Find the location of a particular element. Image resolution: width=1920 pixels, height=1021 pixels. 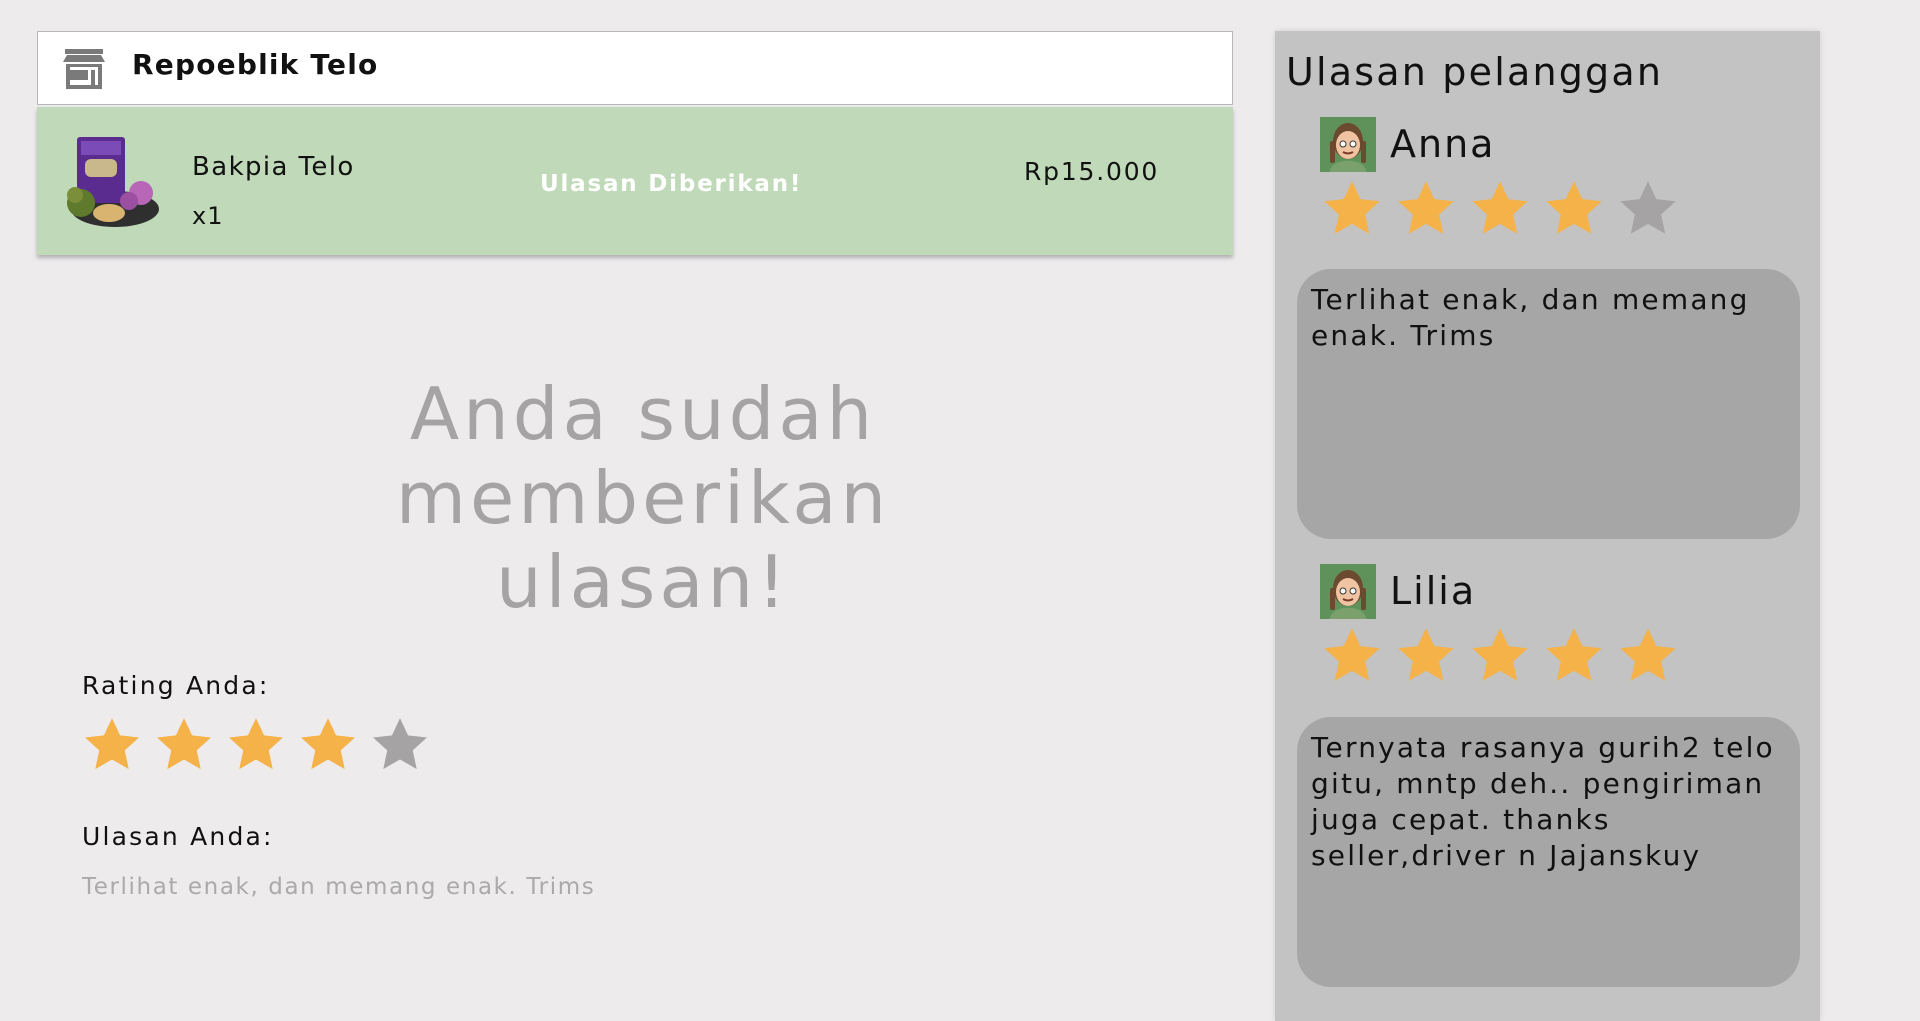

review-status-label: Ulasan Diberikan! is located at coordinates (671, 184).